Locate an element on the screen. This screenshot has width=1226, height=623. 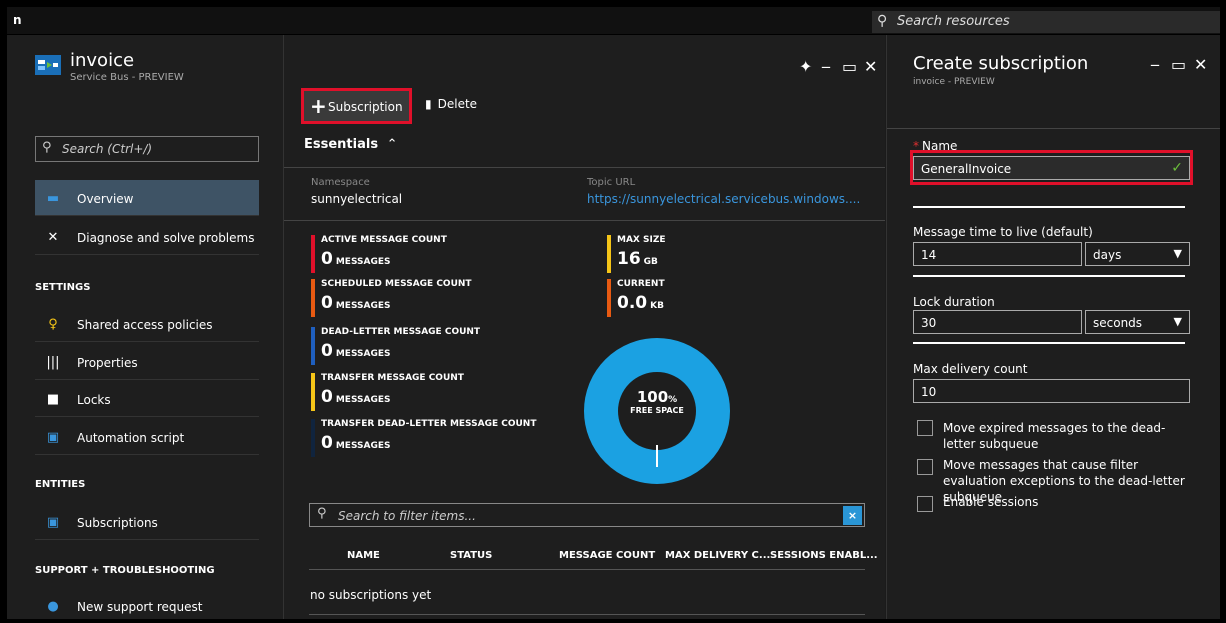
delete-button: ▮ Delete is located at coordinates (451, 104).